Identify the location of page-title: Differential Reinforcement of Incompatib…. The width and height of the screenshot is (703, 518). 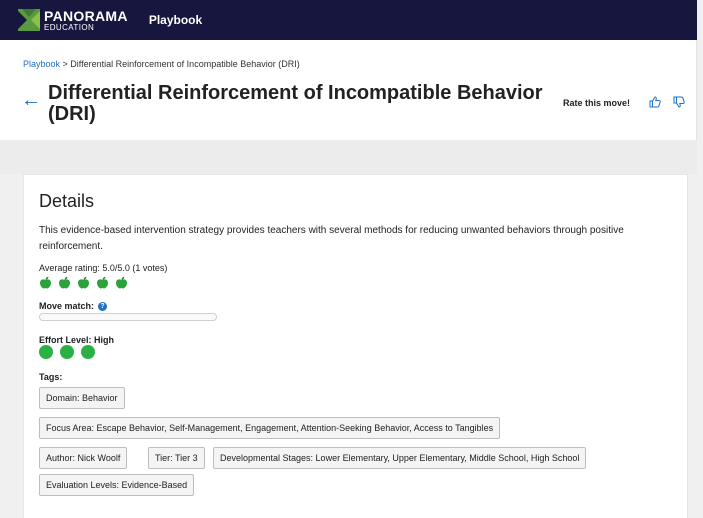
(295, 103).